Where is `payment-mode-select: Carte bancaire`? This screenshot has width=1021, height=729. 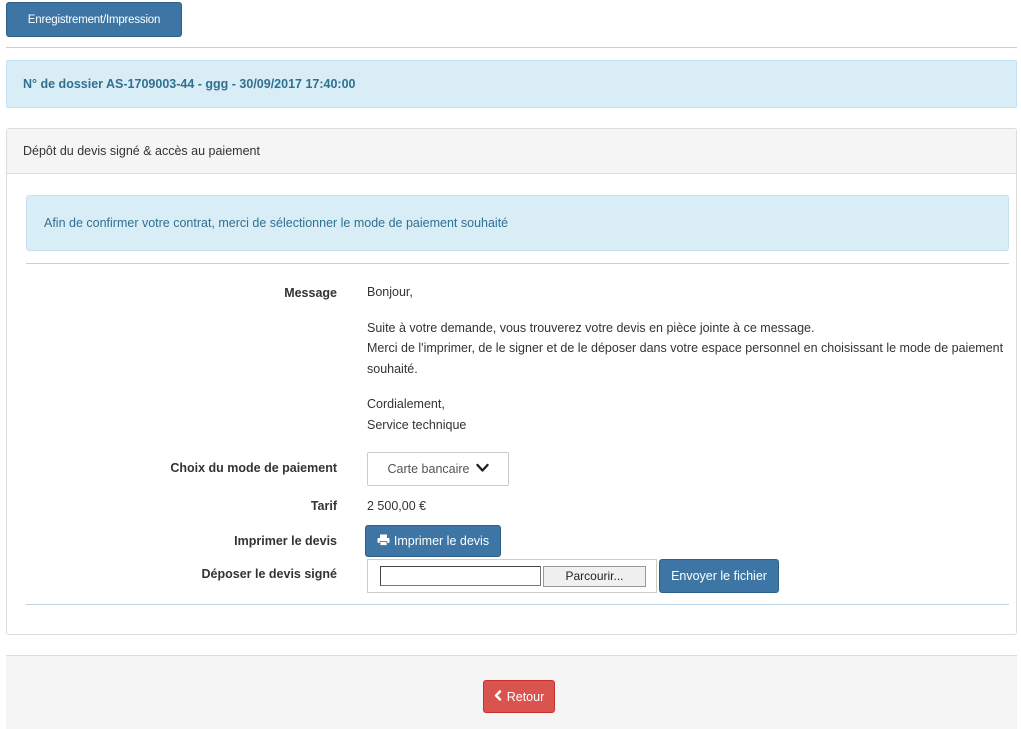
payment-mode-select: Carte bancaire is located at coordinates (438, 469).